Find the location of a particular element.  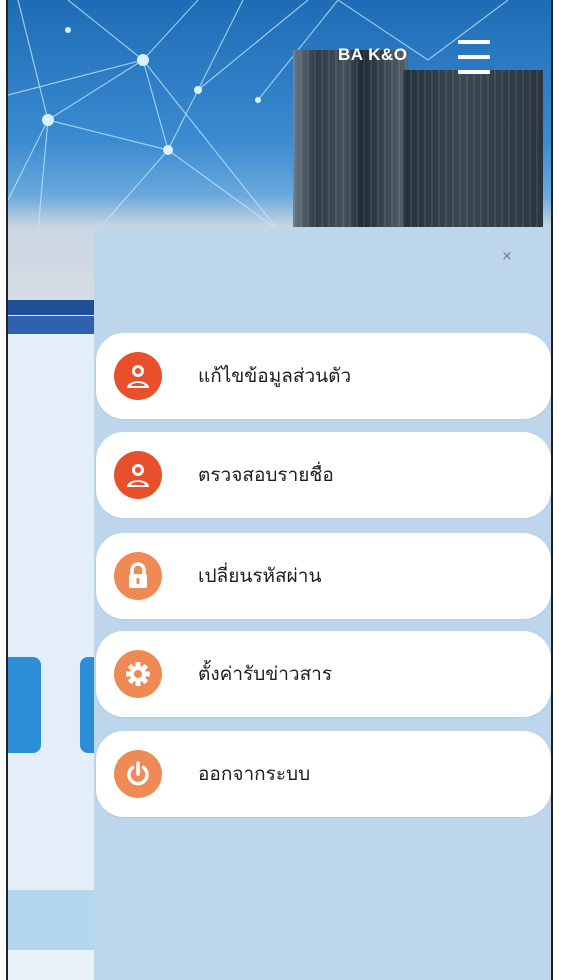

gear-icon is located at coordinates (138, 674).